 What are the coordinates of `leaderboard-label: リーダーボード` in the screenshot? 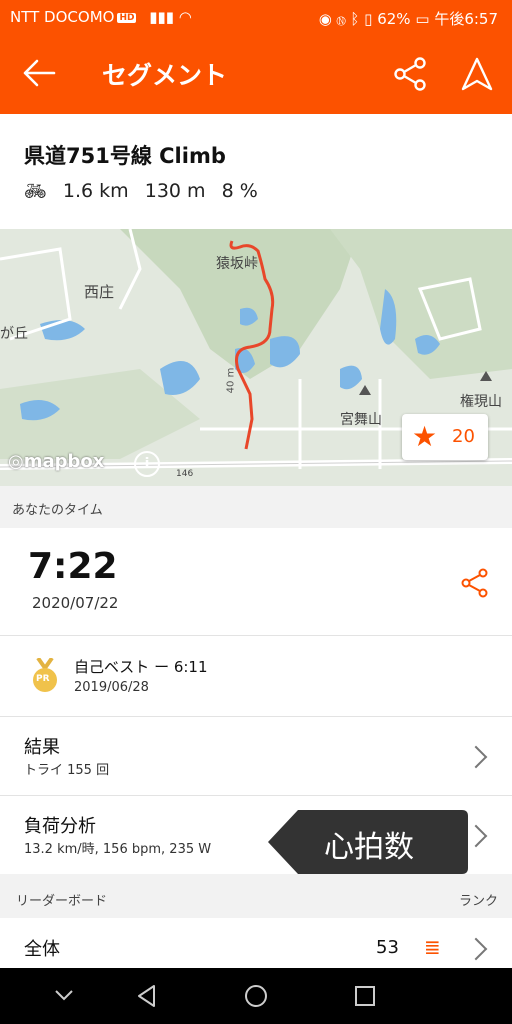 It's located at (62, 901).